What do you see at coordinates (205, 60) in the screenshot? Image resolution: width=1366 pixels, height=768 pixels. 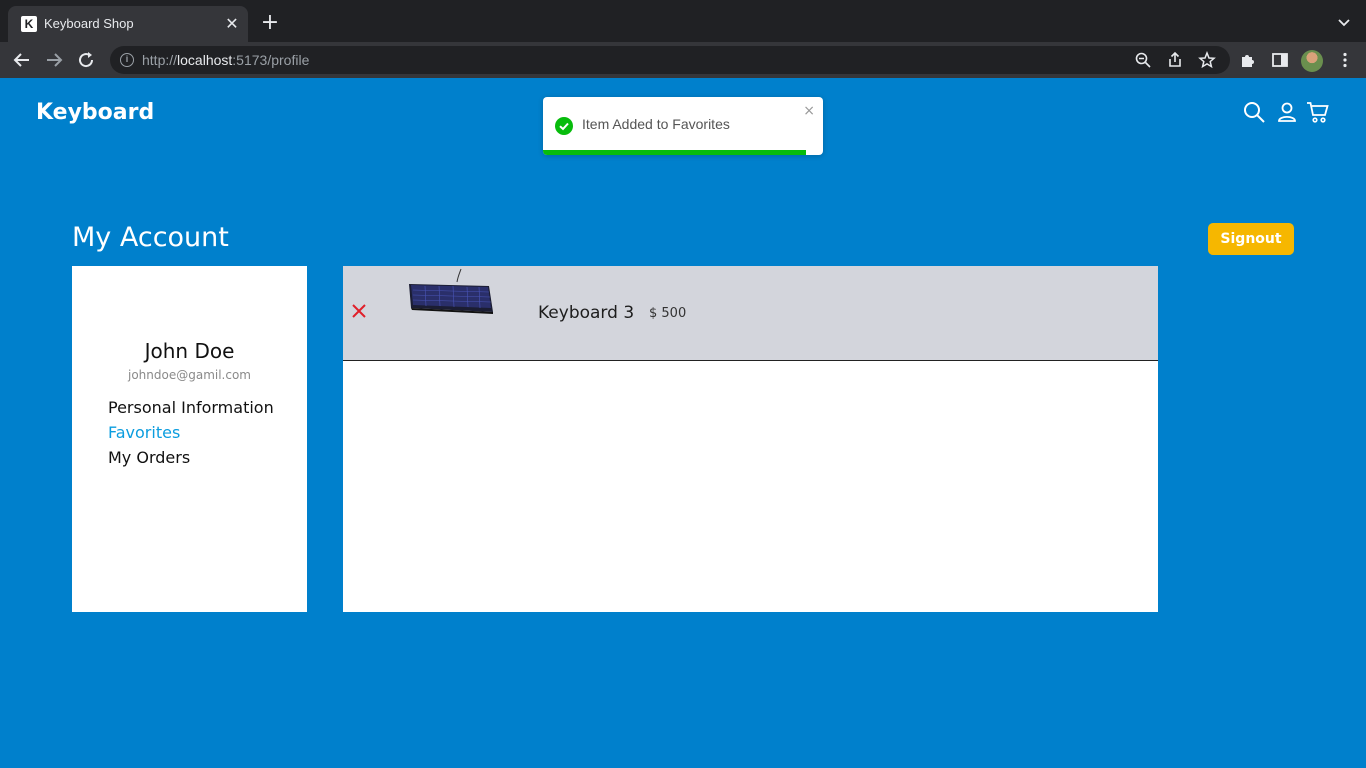 I see `url-host: localhost` at bounding box center [205, 60].